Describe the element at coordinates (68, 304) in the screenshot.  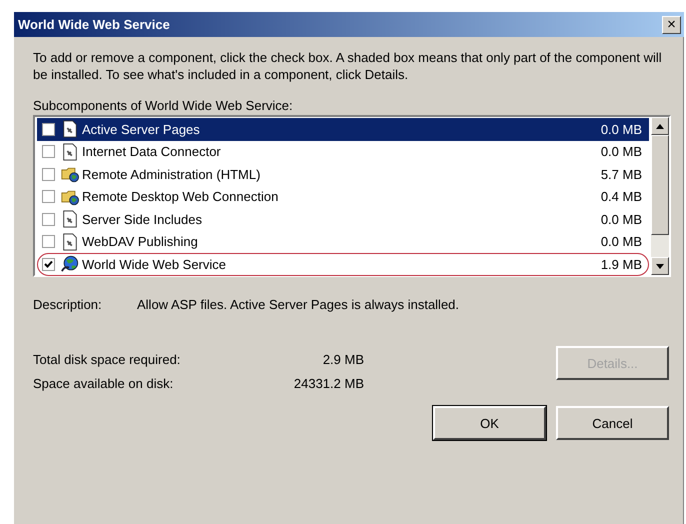
I see `description-label: Description:` at that location.